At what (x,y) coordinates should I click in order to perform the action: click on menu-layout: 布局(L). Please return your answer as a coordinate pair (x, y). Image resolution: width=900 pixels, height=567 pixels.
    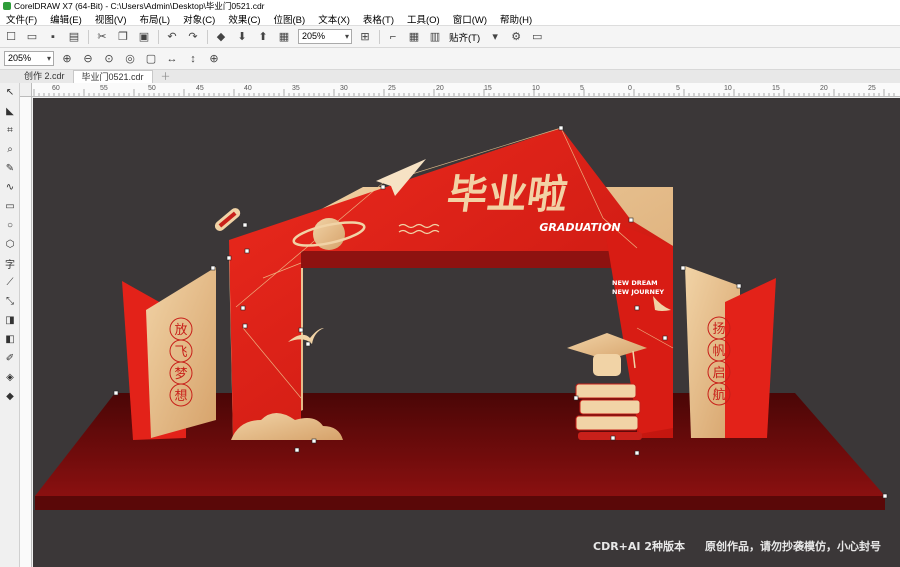
    Looking at the image, I should click on (154, 19).